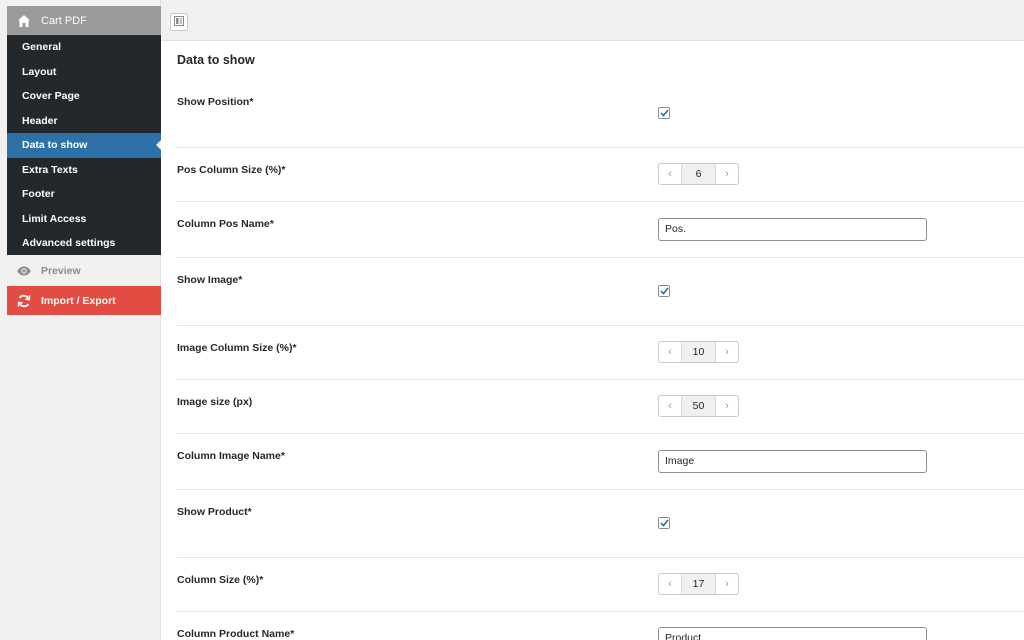 Image resolution: width=1024 pixels, height=640 pixels. Describe the element at coordinates (210, 280) in the screenshot. I see `field-label: Show Image*` at that location.